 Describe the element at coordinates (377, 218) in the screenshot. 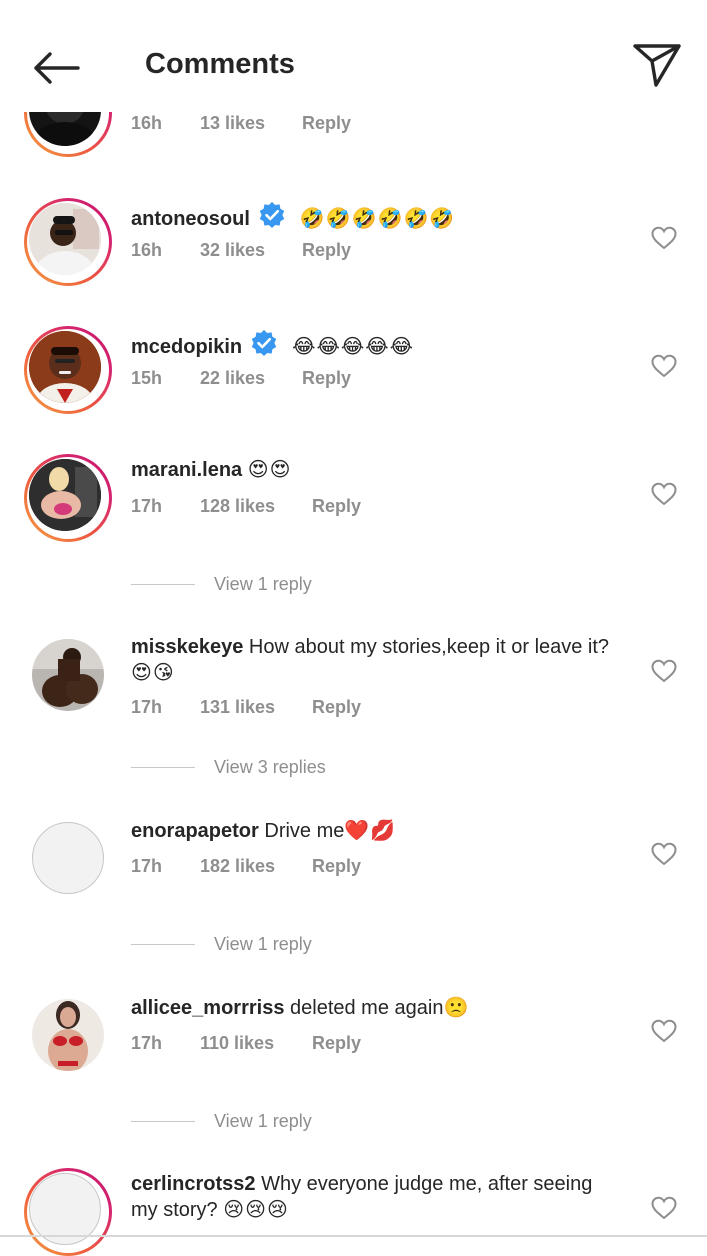

I see `comment-emoji: 🤣🤣🤣🤣🤣🤣` at that location.